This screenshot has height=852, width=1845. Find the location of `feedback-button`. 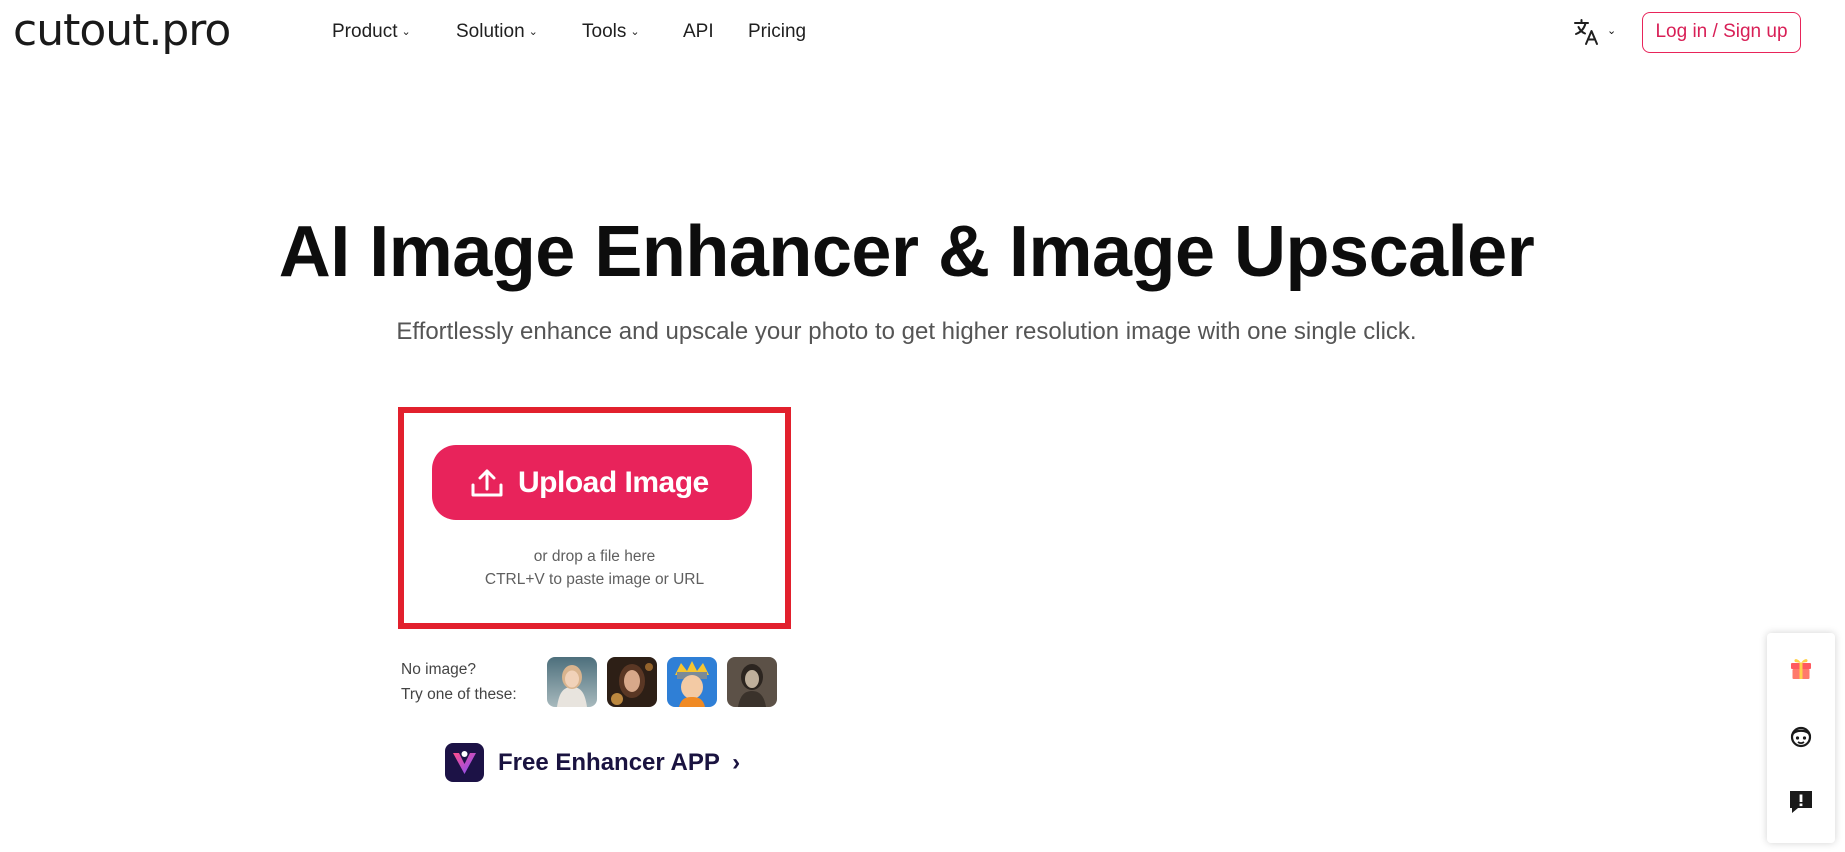

feedback-button is located at coordinates (1801, 802).